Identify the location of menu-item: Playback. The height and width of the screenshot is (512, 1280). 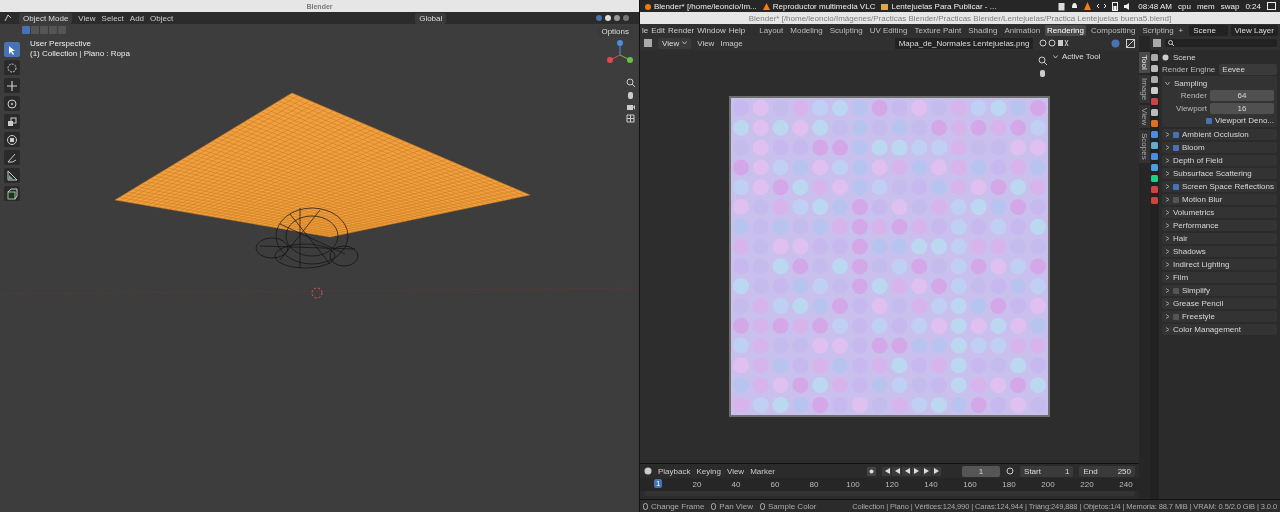
(674, 471).